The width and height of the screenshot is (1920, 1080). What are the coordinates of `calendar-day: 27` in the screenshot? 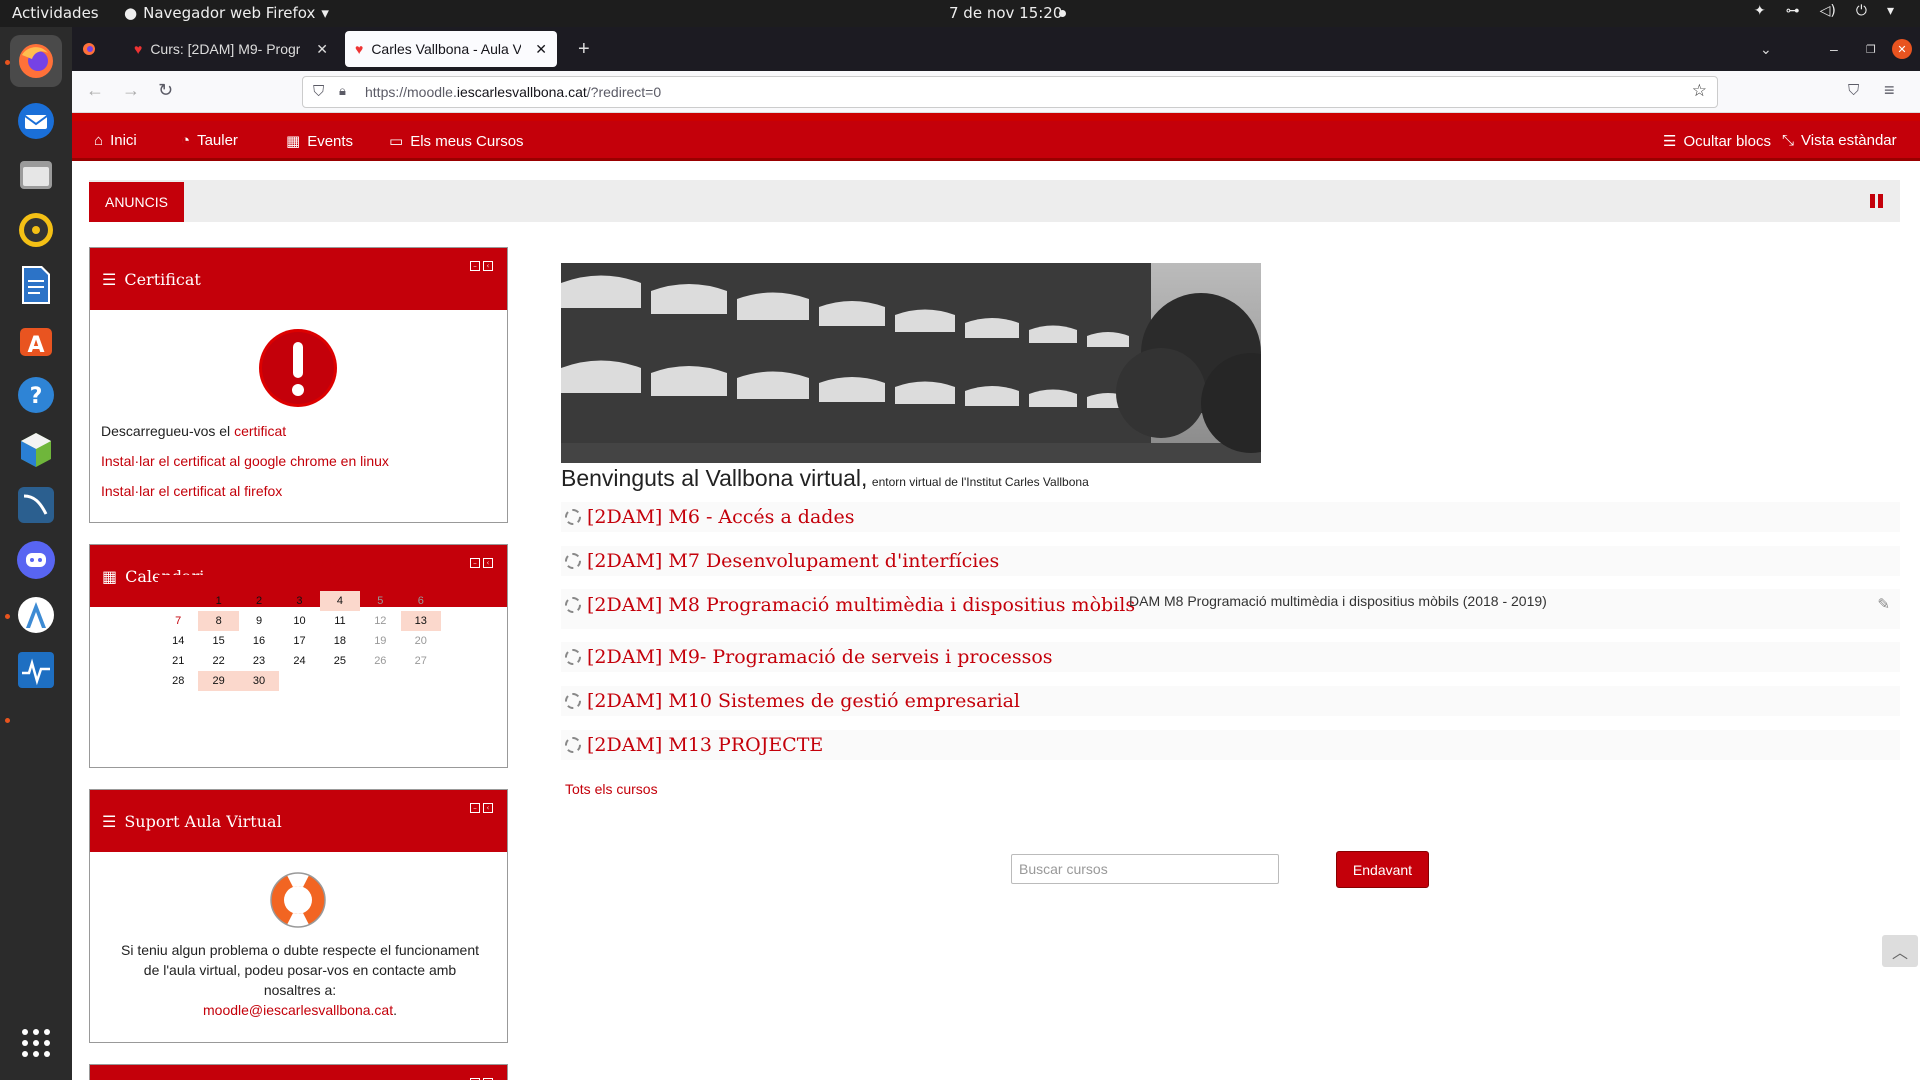 It's located at (421, 661).